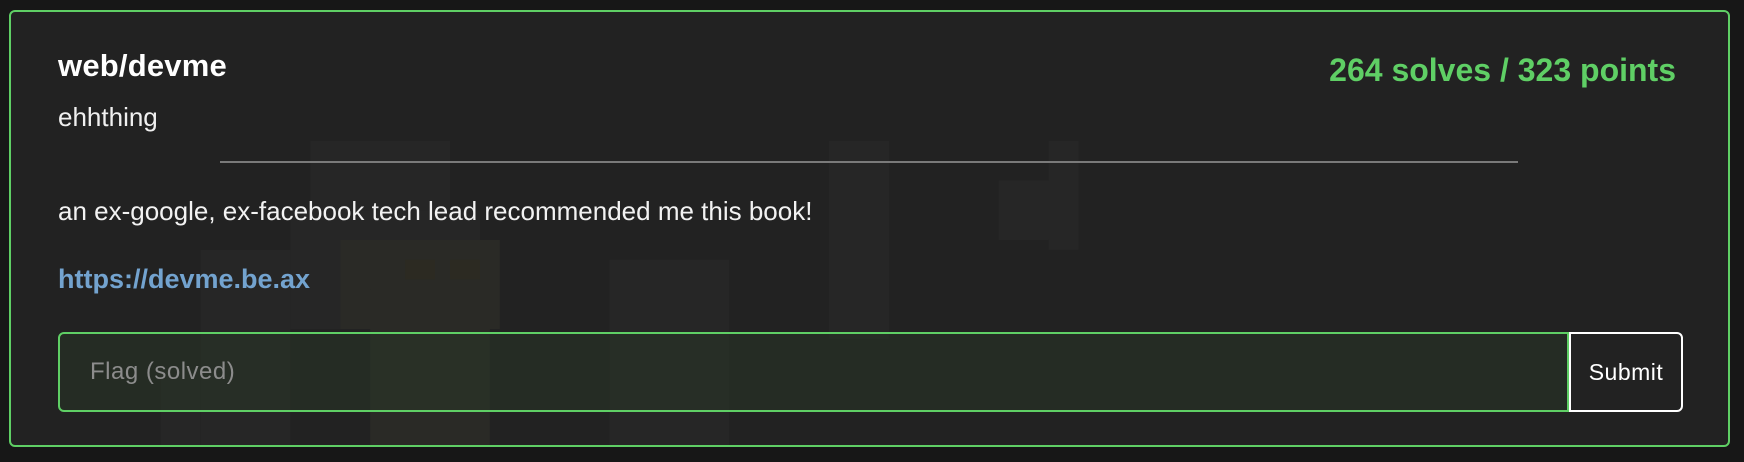 Image resolution: width=1744 pixels, height=462 pixels. Describe the element at coordinates (184, 279) in the screenshot. I see `challenge-link: https://devme.be.ax` at that location.